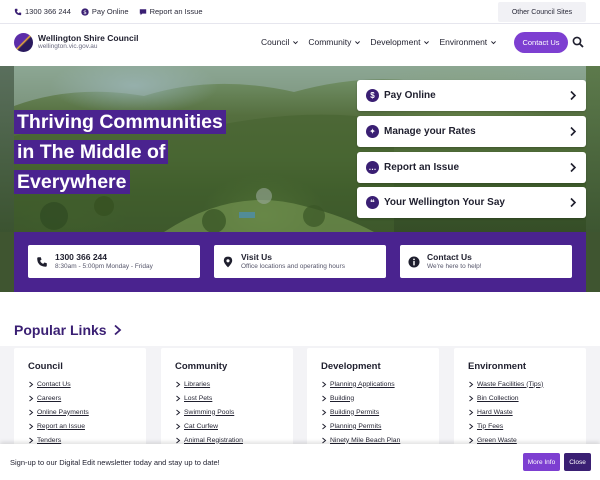 The image size is (600, 480). What do you see at coordinates (342, 398) in the screenshot?
I see `popular-link-label: Building` at bounding box center [342, 398].